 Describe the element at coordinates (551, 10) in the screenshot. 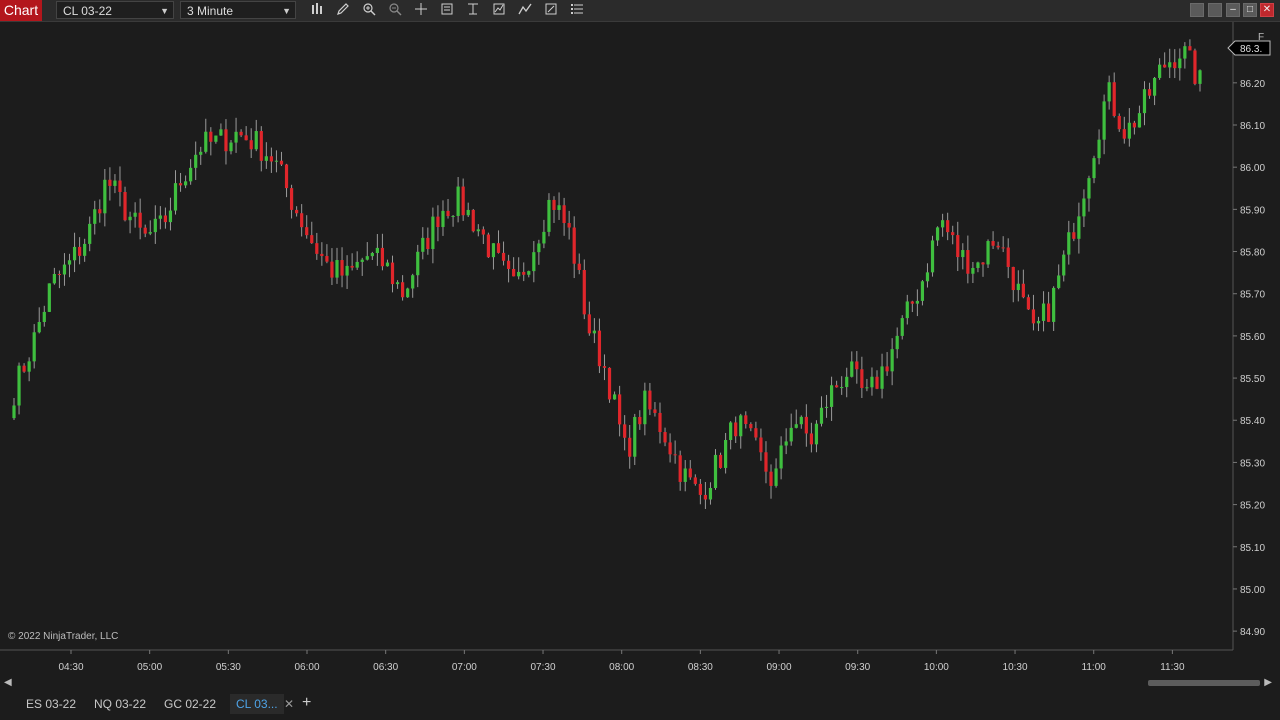

I see `properties-icon` at that location.